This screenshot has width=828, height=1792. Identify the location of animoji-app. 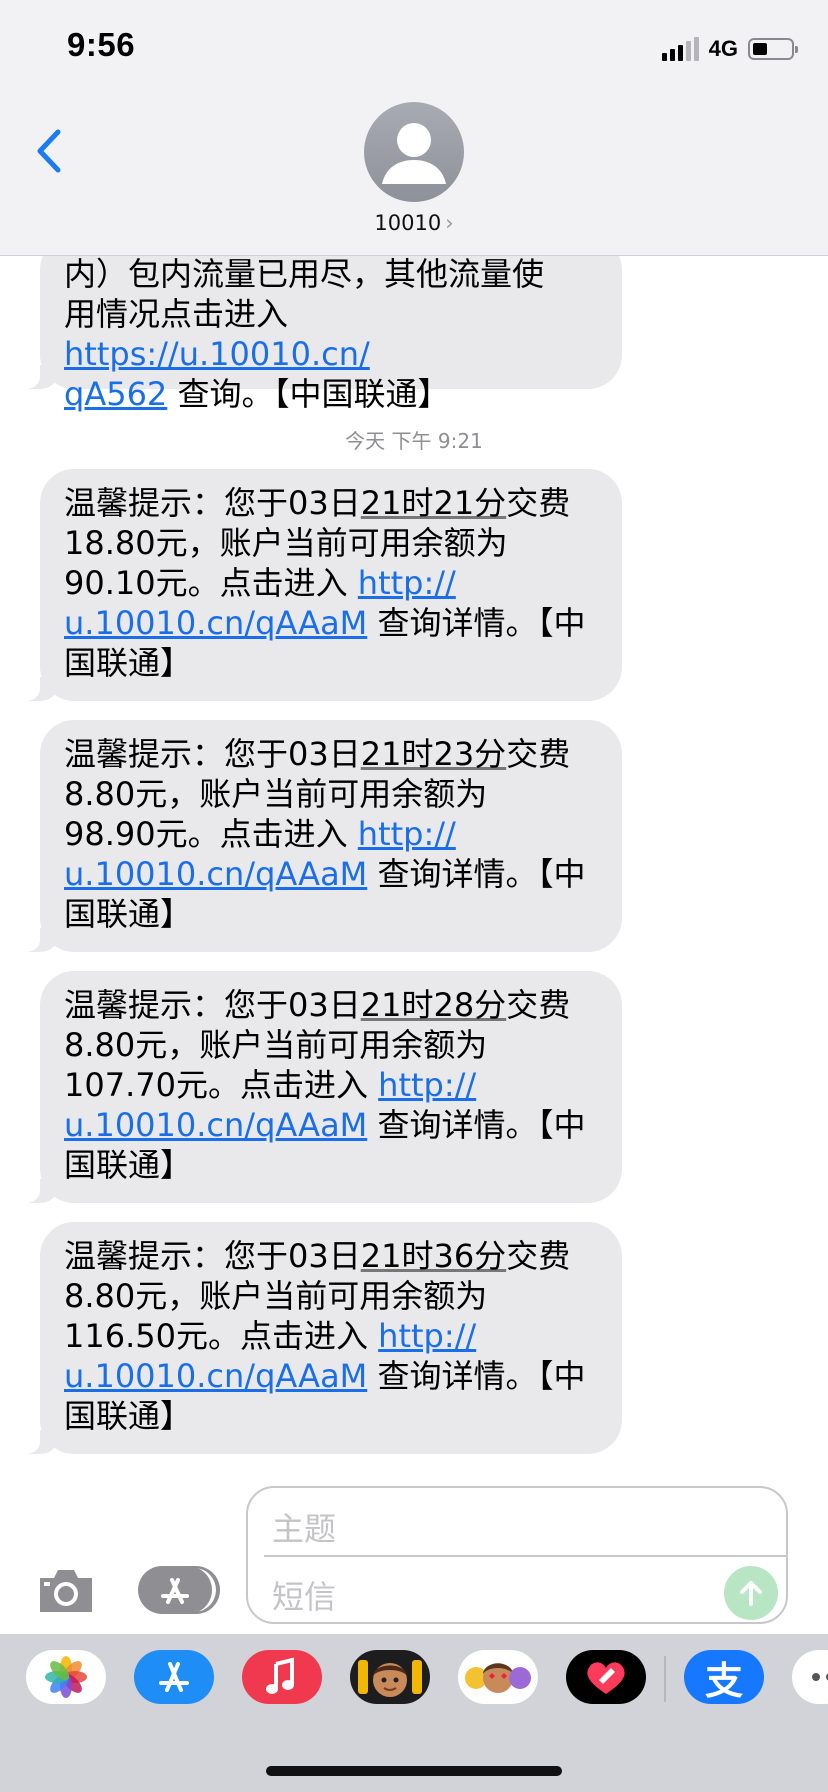
(498, 1677).